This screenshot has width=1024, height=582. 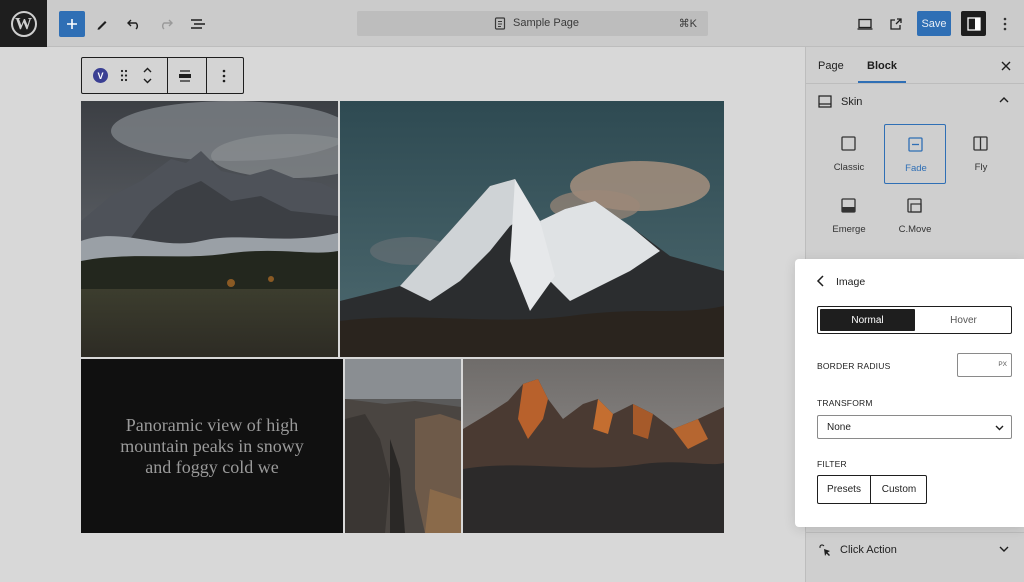 What do you see at coordinates (1002, 364) in the screenshot?
I see `unit-label: PX` at bounding box center [1002, 364].